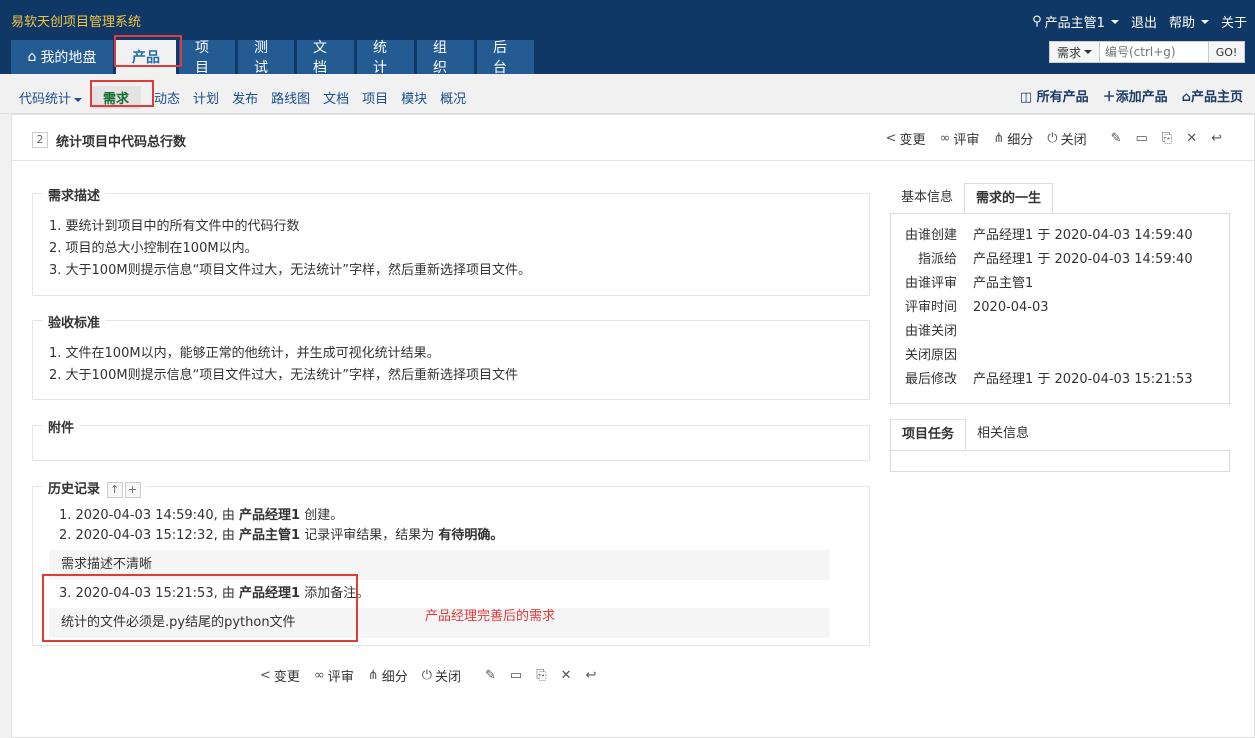 This screenshot has width=1255, height=738. What do you see at coordinates (1144, 21) in the screenshot?
I see `logout-link: 退出` at bounding box center [1144, 21].